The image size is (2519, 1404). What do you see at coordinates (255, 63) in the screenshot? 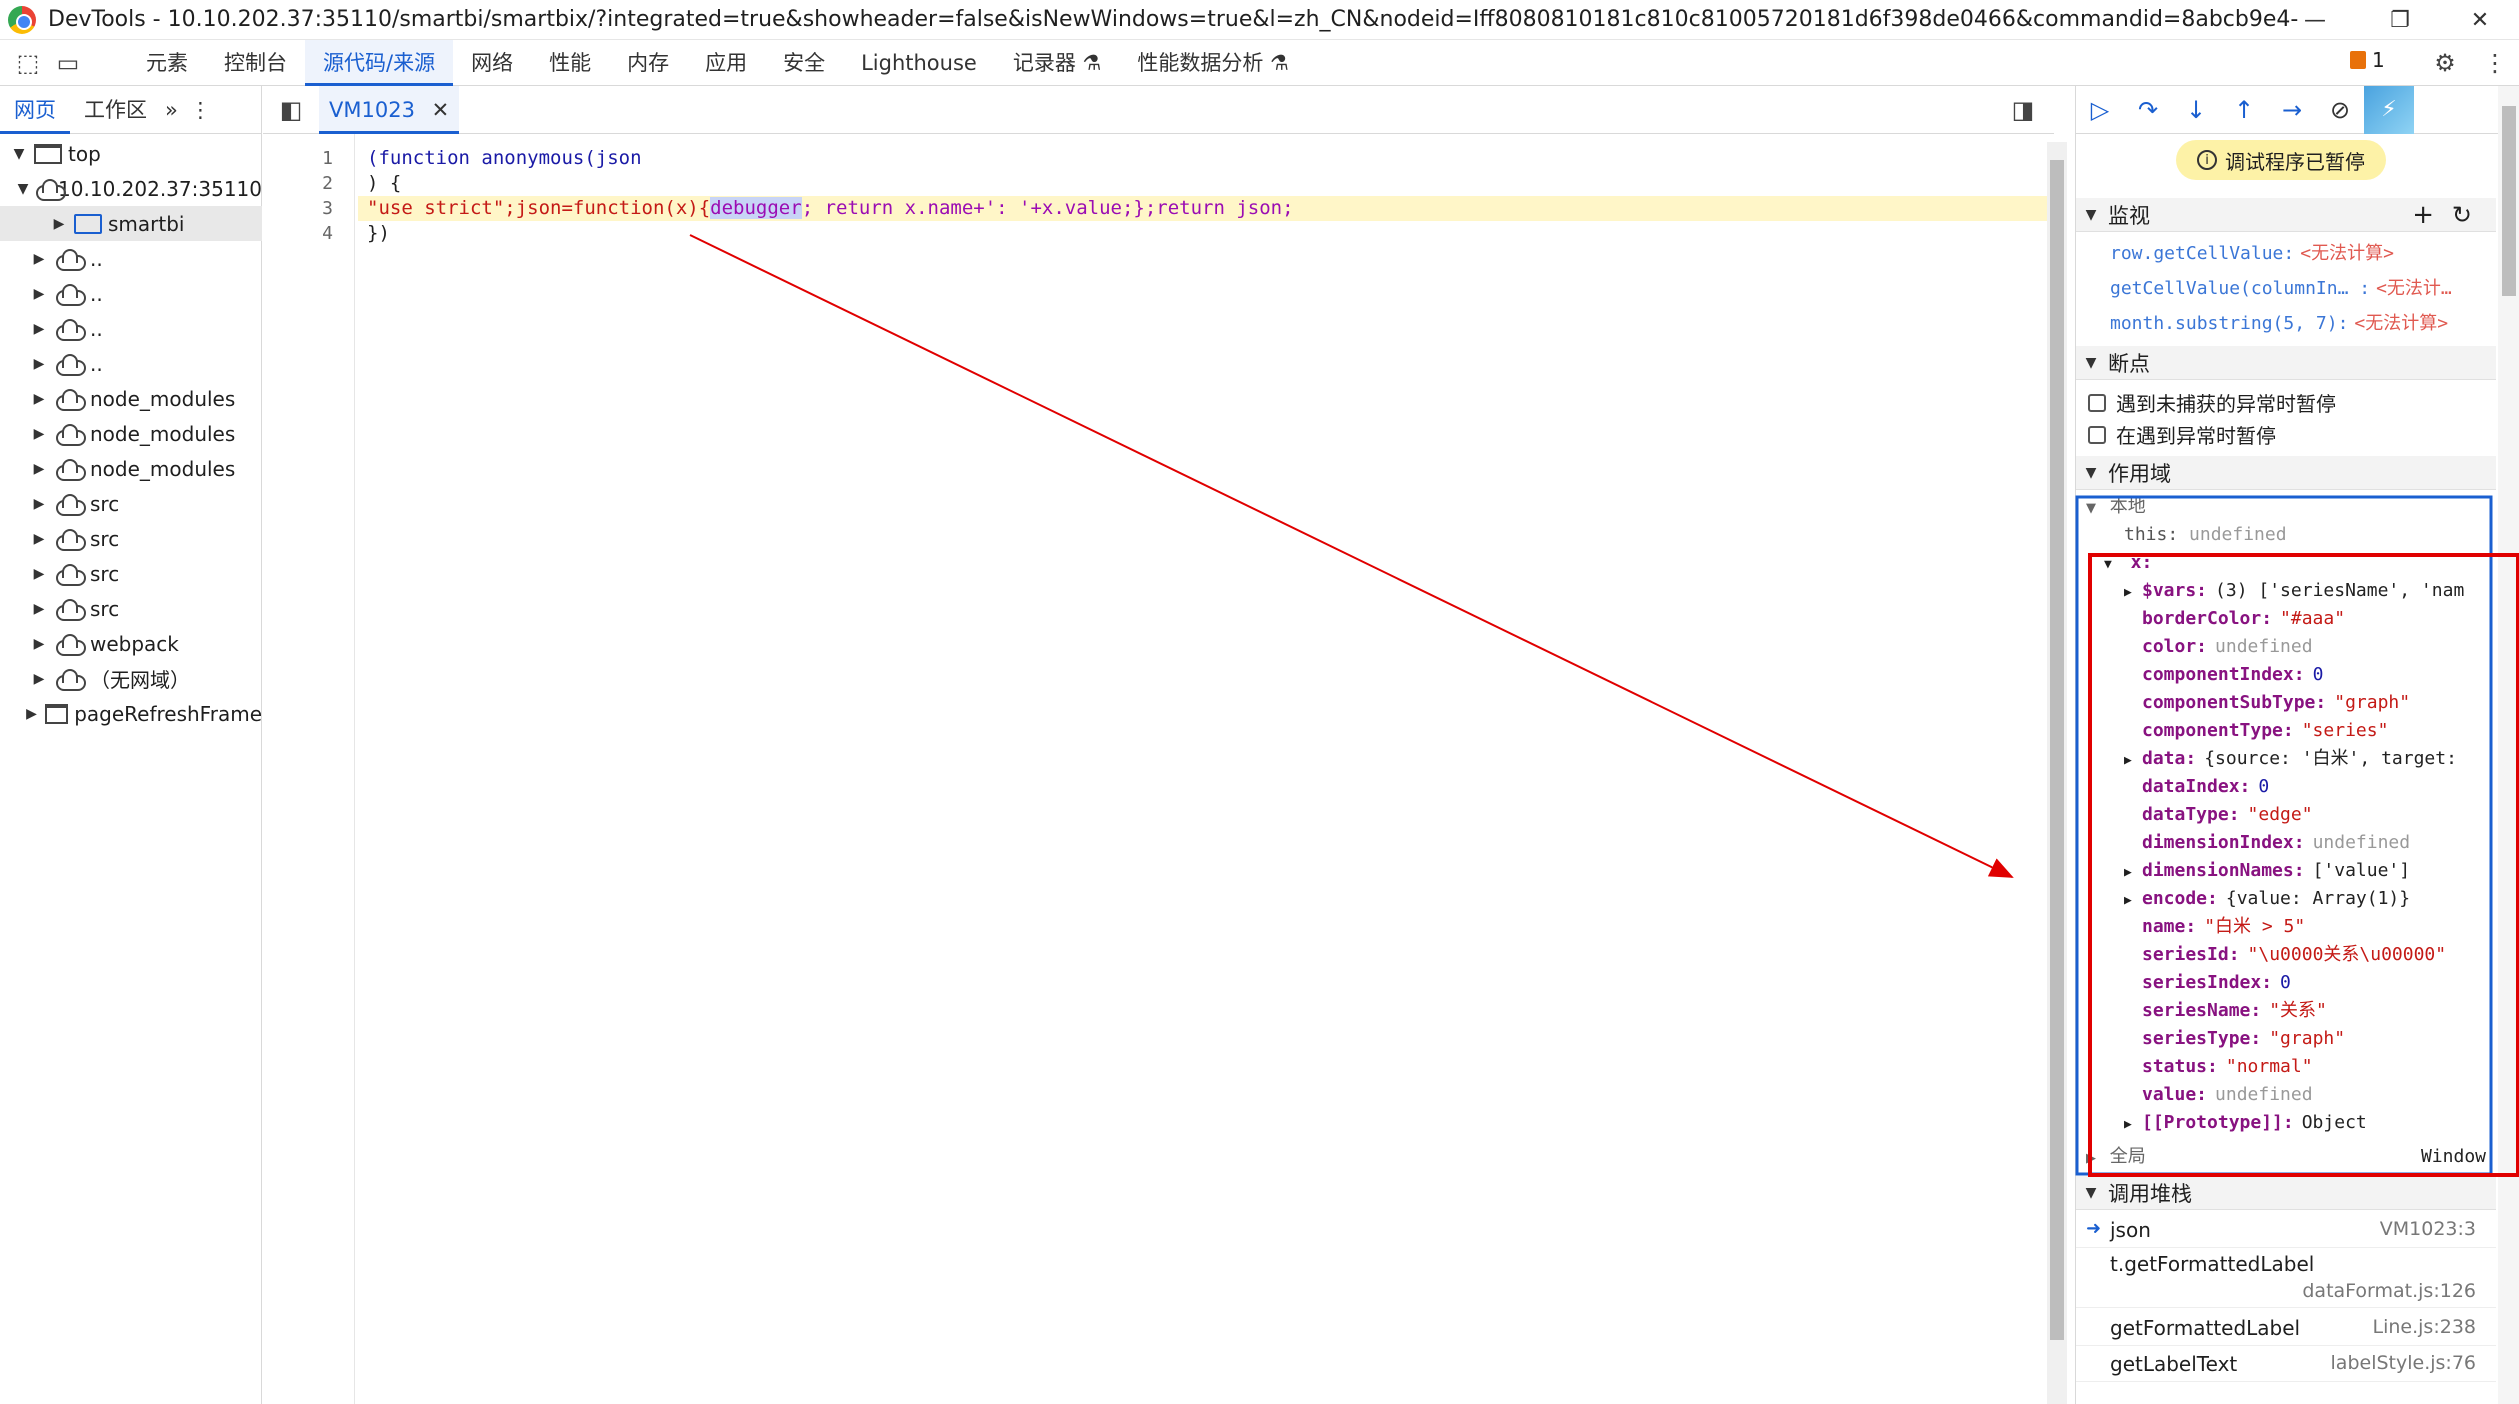
I see `main-tab: 控制台` at bounding box center [255, 63].